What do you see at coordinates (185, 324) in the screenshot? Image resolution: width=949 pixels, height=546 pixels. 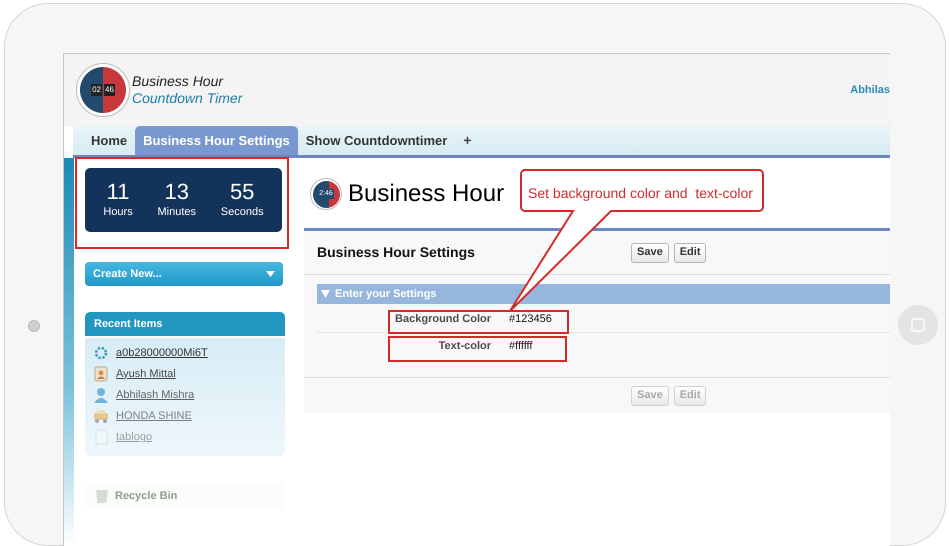 I see `recent-items-header: Recent Items` at bounding box center [185, 324].